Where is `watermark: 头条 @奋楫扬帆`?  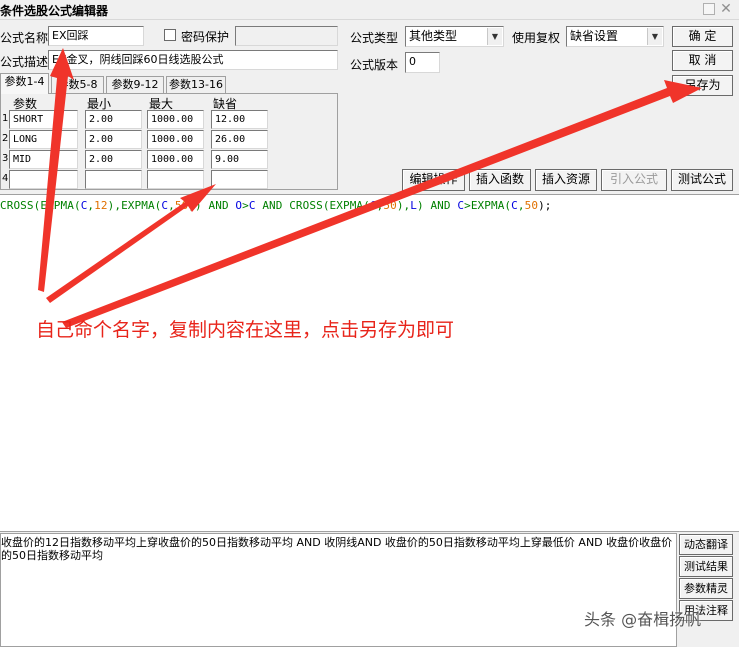 watermark: 头条 @奋楫扬帆 is located at coordinates (643, 619).